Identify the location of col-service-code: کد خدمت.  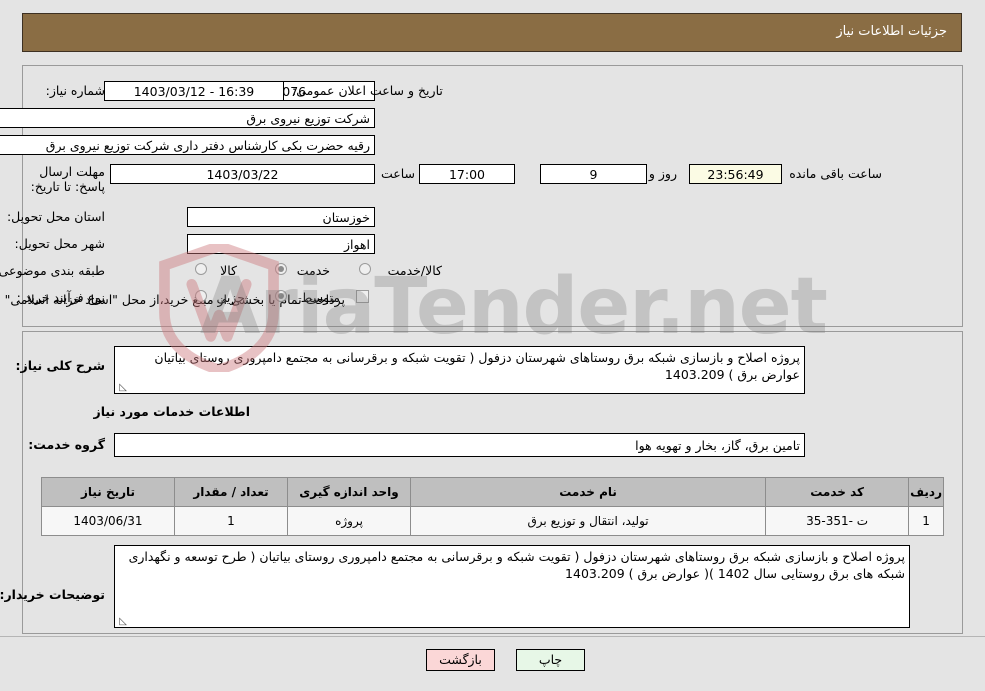
(837, 492).